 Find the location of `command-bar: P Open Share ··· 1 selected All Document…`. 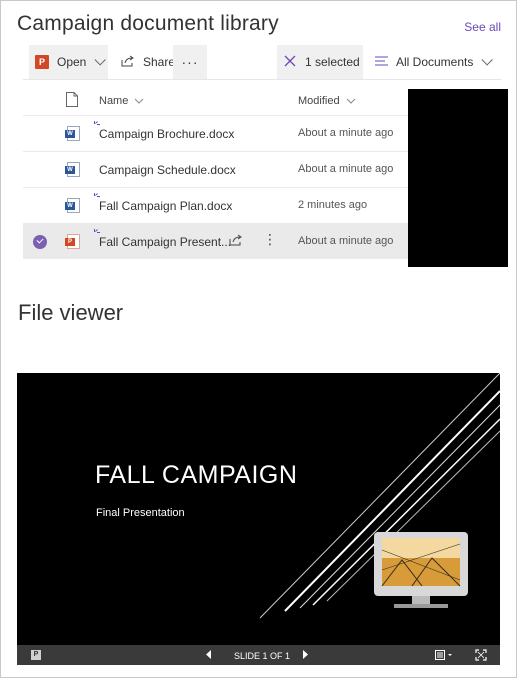

command-bar: P Open Share ··· 1 selected All Document… is located at coordinates (262, 62).